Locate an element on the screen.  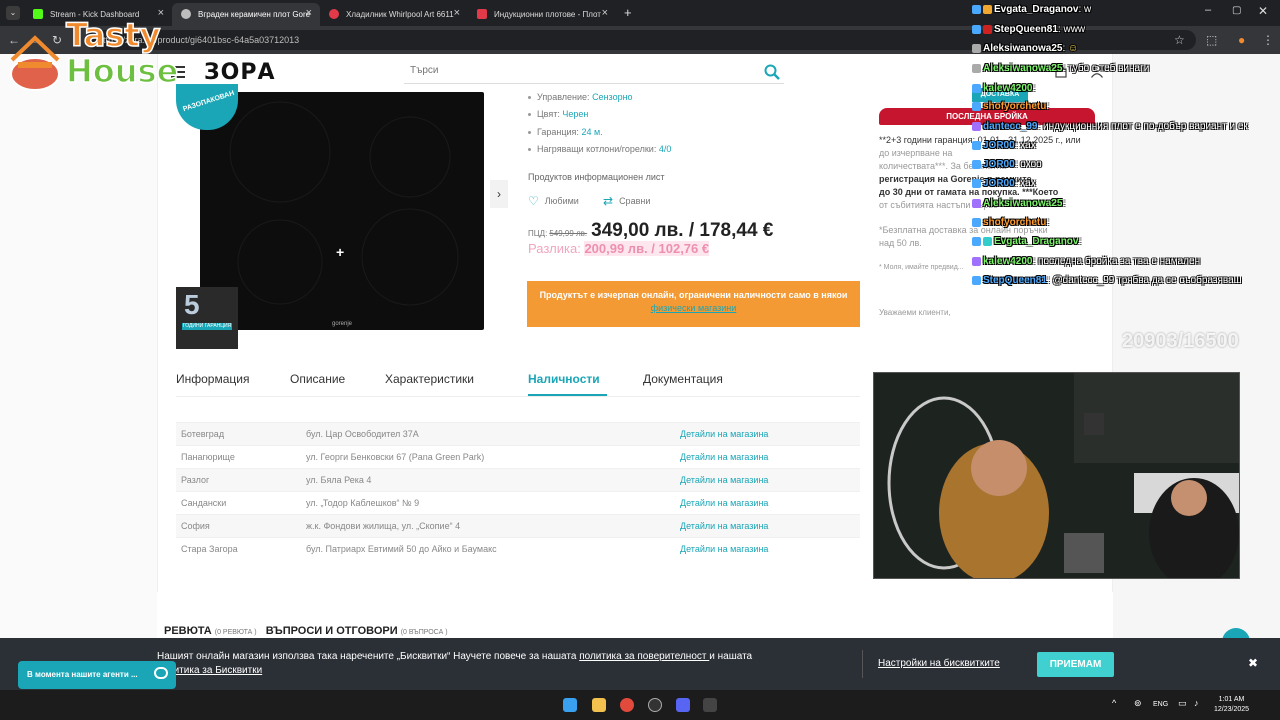
heart-icon: ♡ is located at coordinates (533, 201).